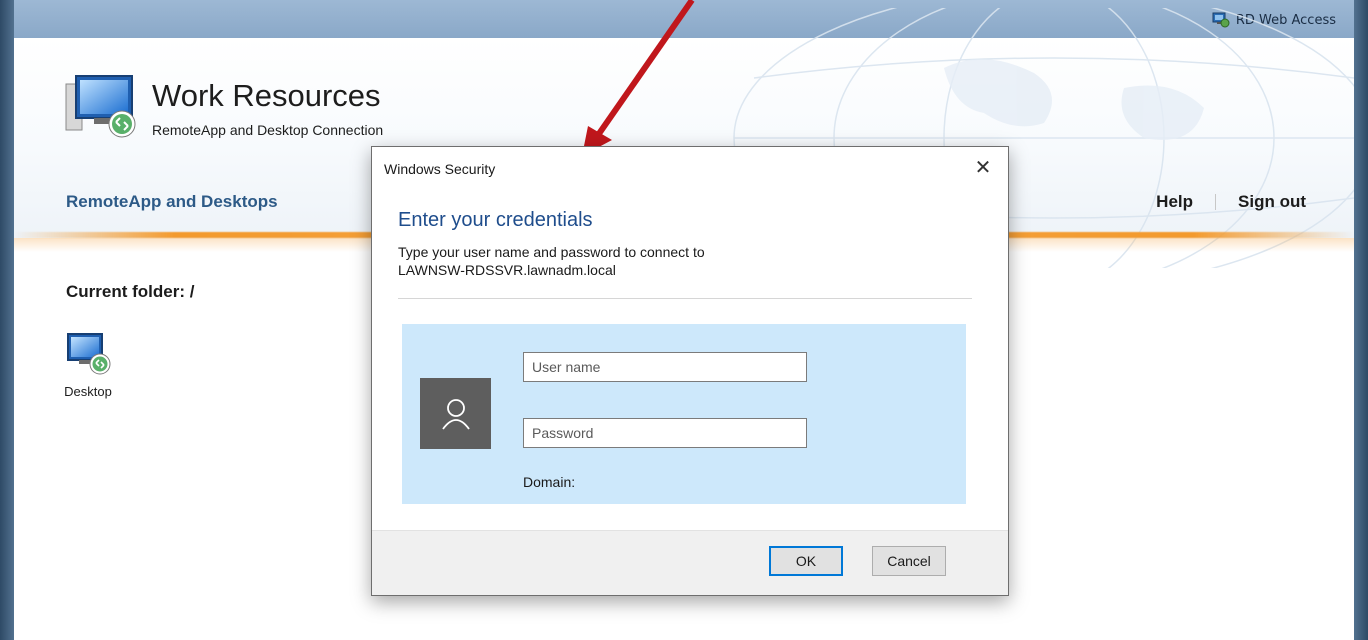 This screenshot has width=1368, height=640. I want to click on window-frame-left, so click(7, 320).